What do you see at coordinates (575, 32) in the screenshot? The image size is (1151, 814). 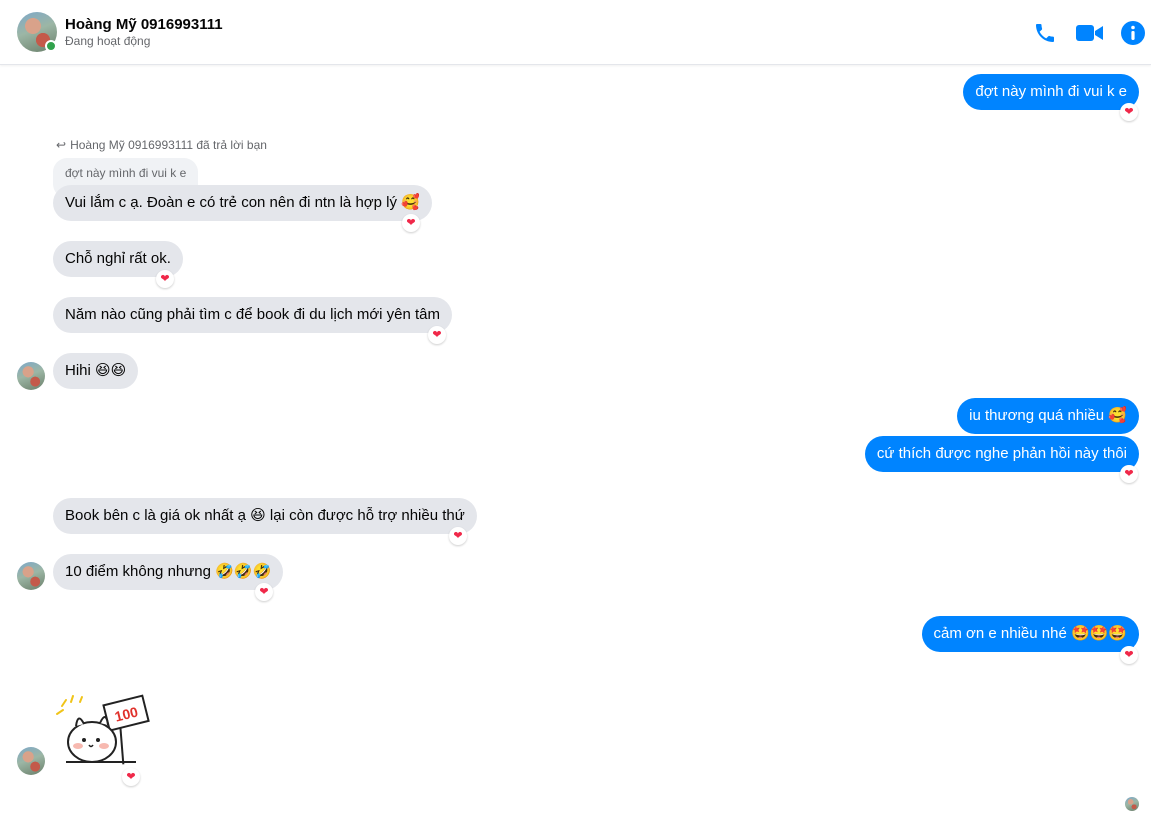 I see `conversation-header: Hoàng Mỹ 0916993111 Đang hoạt động` at bounding box center [575, 32].